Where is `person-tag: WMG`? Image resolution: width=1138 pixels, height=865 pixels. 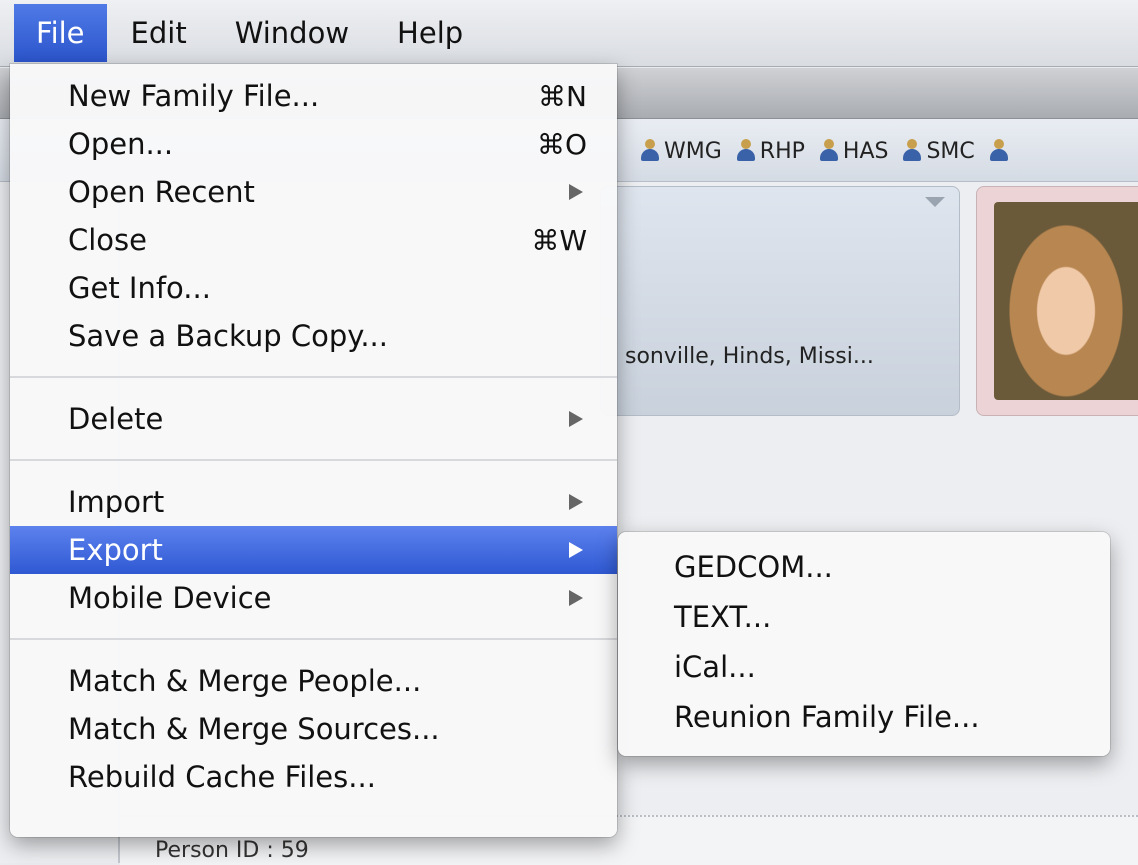
person-tag: WMG is located at coordinates (681, 151).